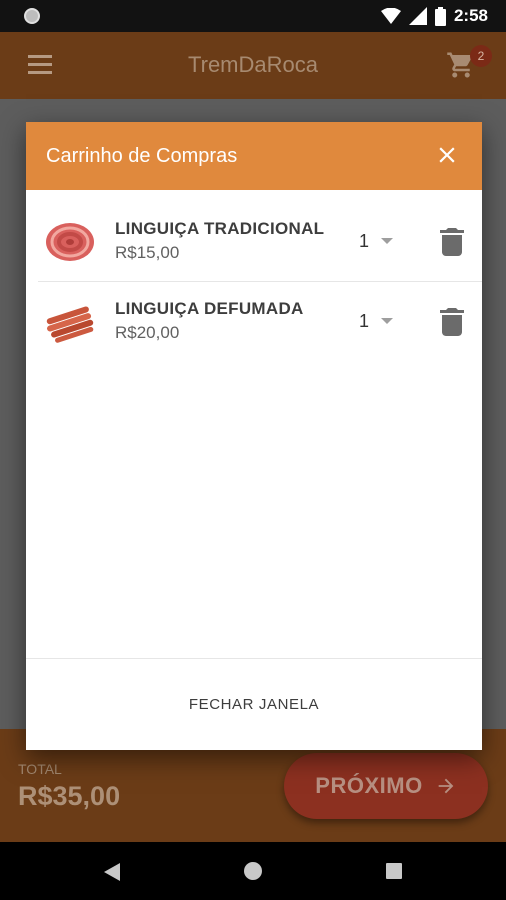  Describe the element at coordinates (440, 16) in the screenshot. I see `battery-icon` at that location.